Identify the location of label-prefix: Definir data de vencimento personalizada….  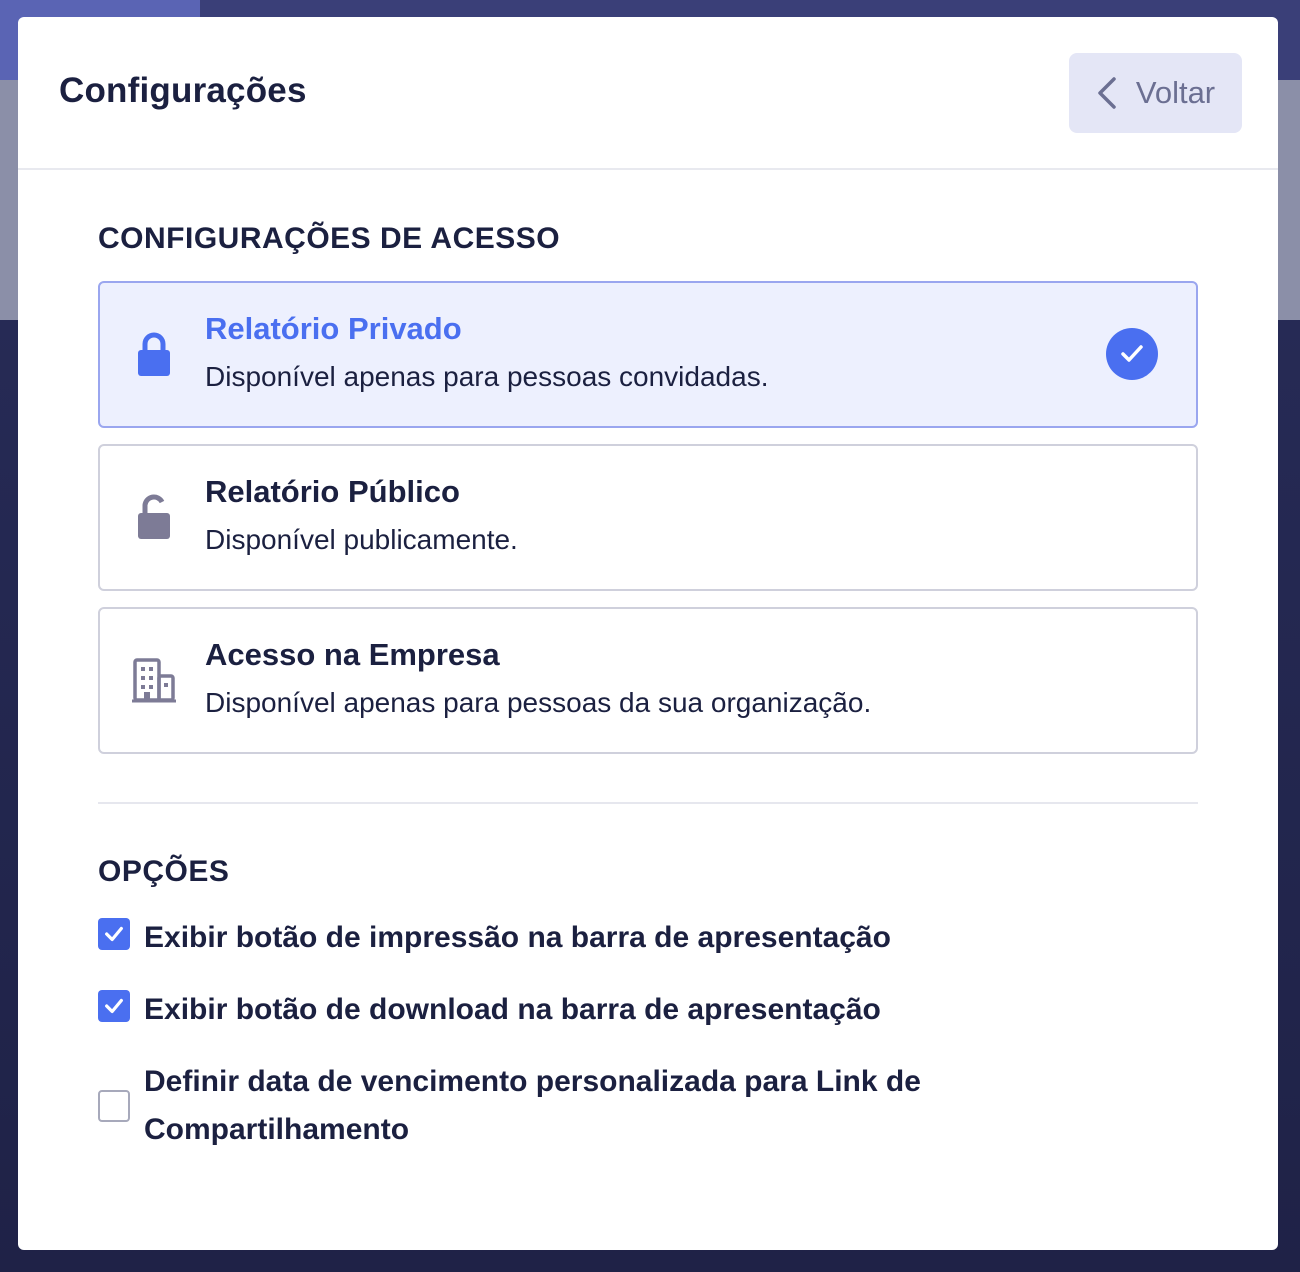
(532, 1105).